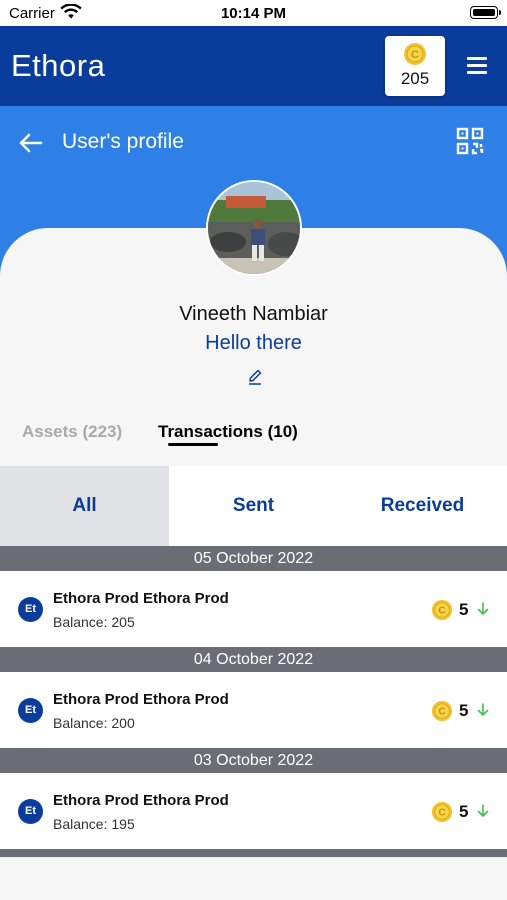  Describe the element at coordinates (253, 853) in the screenshot. I see `date-header-partial` at that location.